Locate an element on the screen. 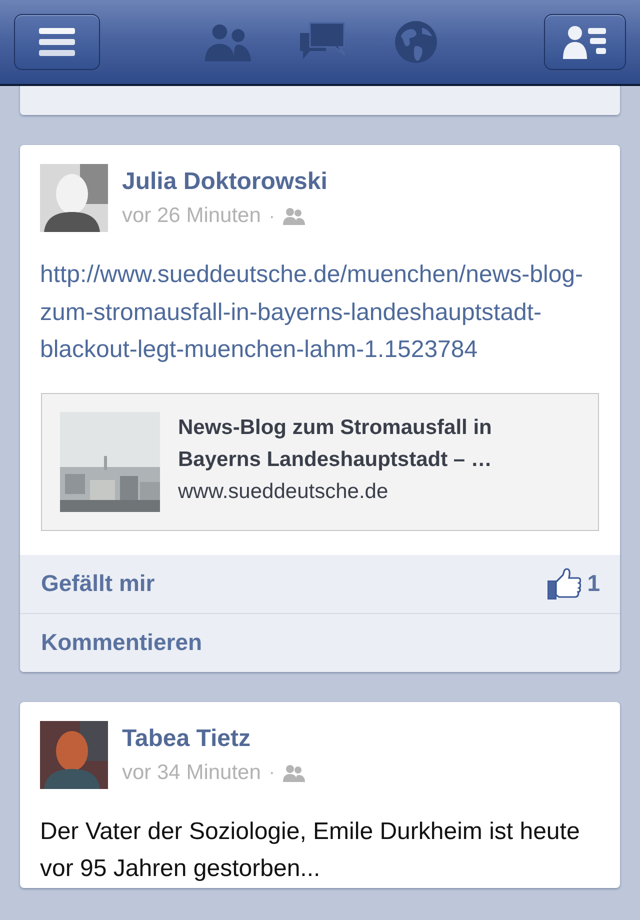 This screenshot has width=640, height=920. contacts-button is located at coordinates (585, 42).